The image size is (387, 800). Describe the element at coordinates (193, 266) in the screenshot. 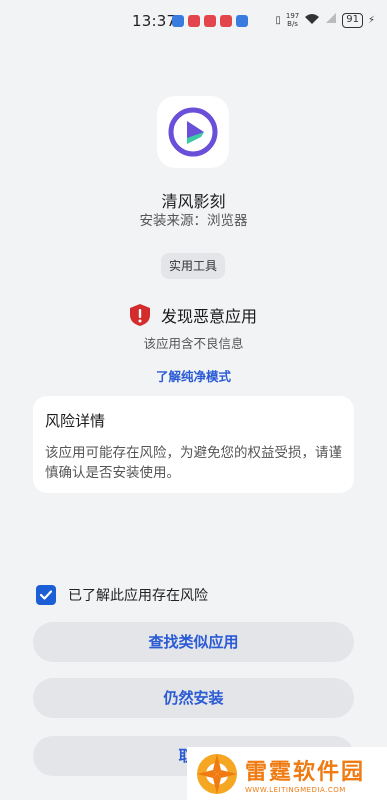

I see `category-chip: 实用工具` at that location.